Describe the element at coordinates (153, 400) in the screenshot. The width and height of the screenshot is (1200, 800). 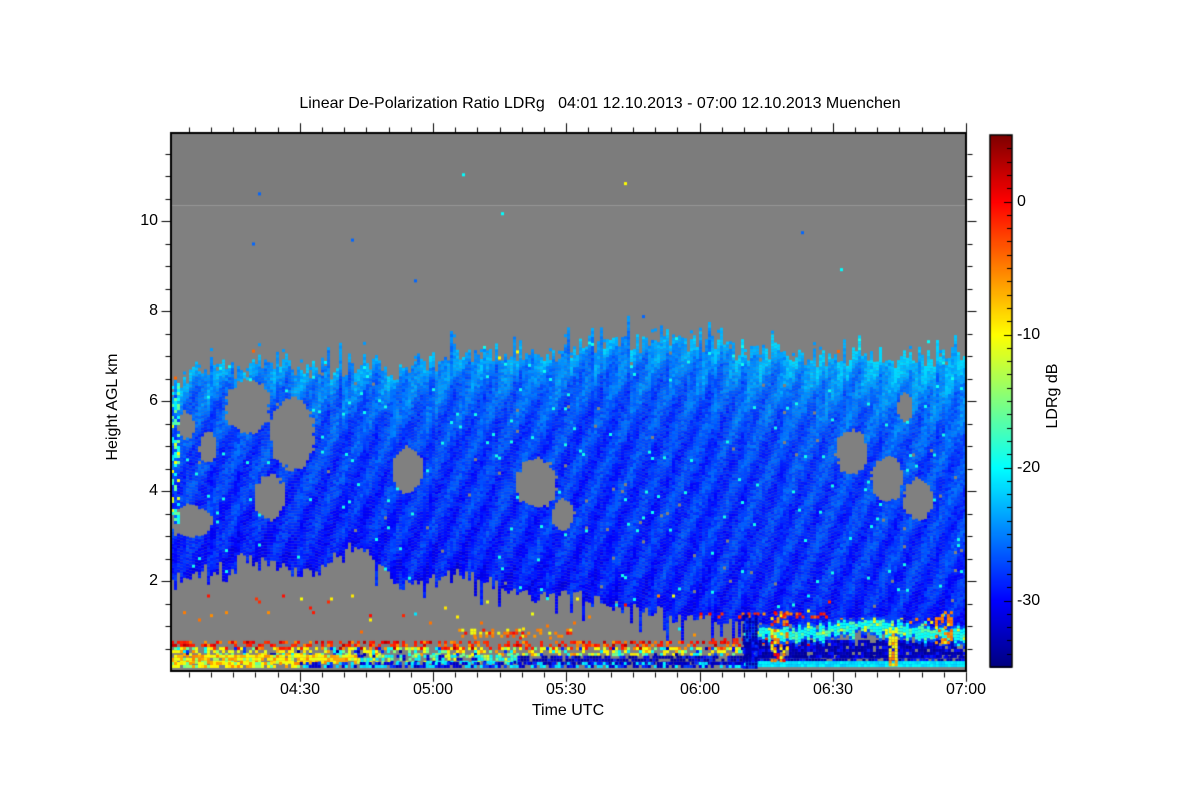
I see `y-tick-label: 6` at that location.